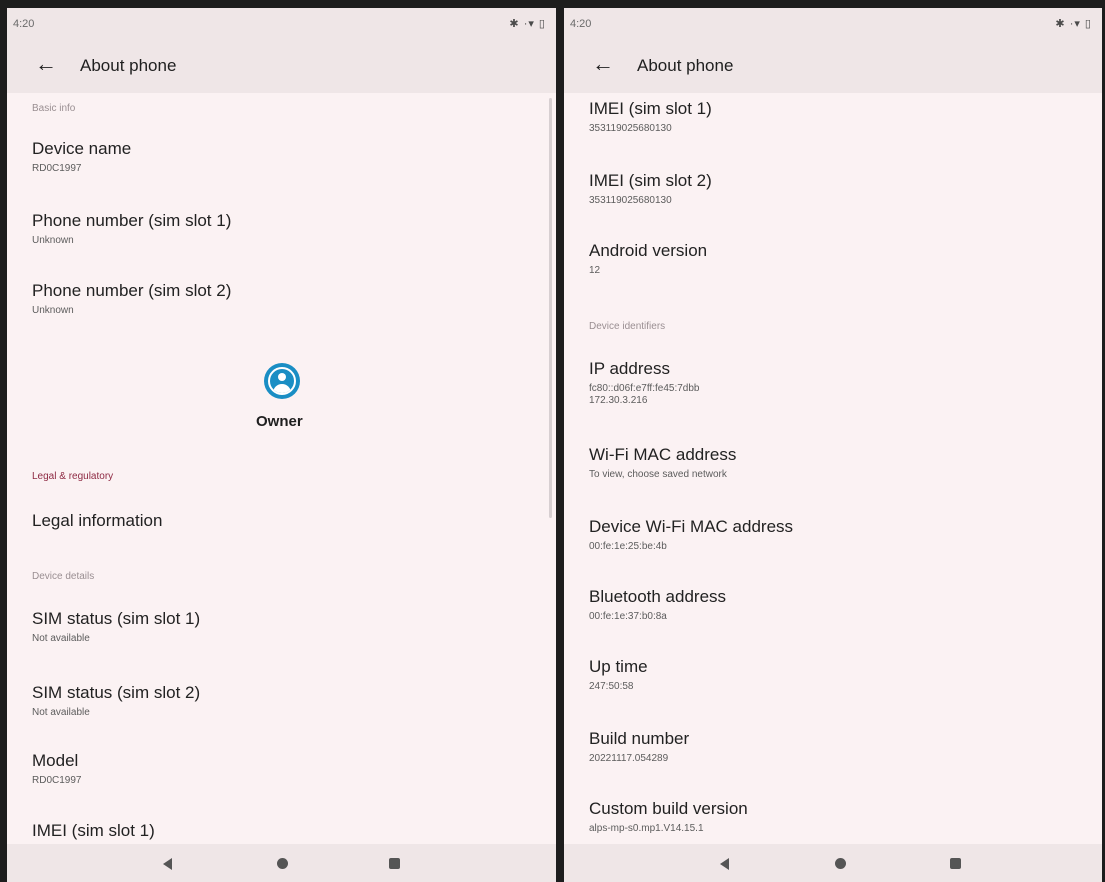 This screenshot has height=882, width=1105. I want to click on account-head-shape, so click(282, 377).